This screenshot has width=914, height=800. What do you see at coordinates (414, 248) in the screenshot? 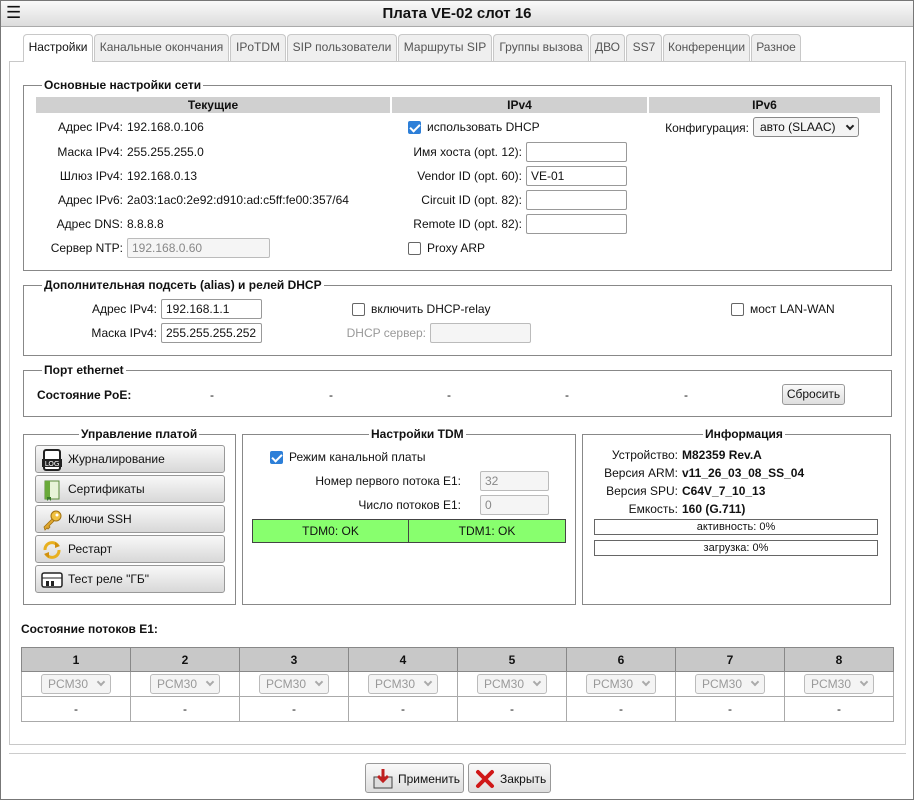
I see `proxy-arp-checkbox` at bounding box center [414, 248].